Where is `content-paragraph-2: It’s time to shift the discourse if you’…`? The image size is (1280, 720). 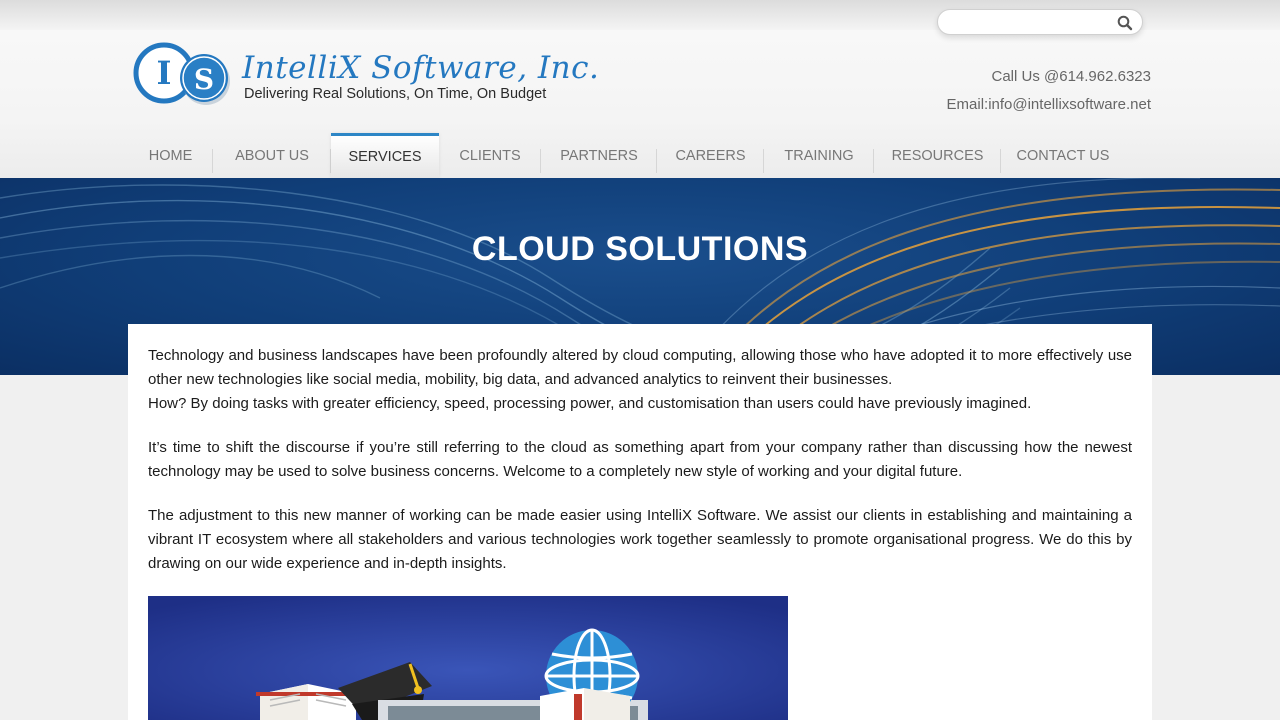
content-paragraph-2: It’s time to shift the discourse if you’… is located at coordinates (640, 459).